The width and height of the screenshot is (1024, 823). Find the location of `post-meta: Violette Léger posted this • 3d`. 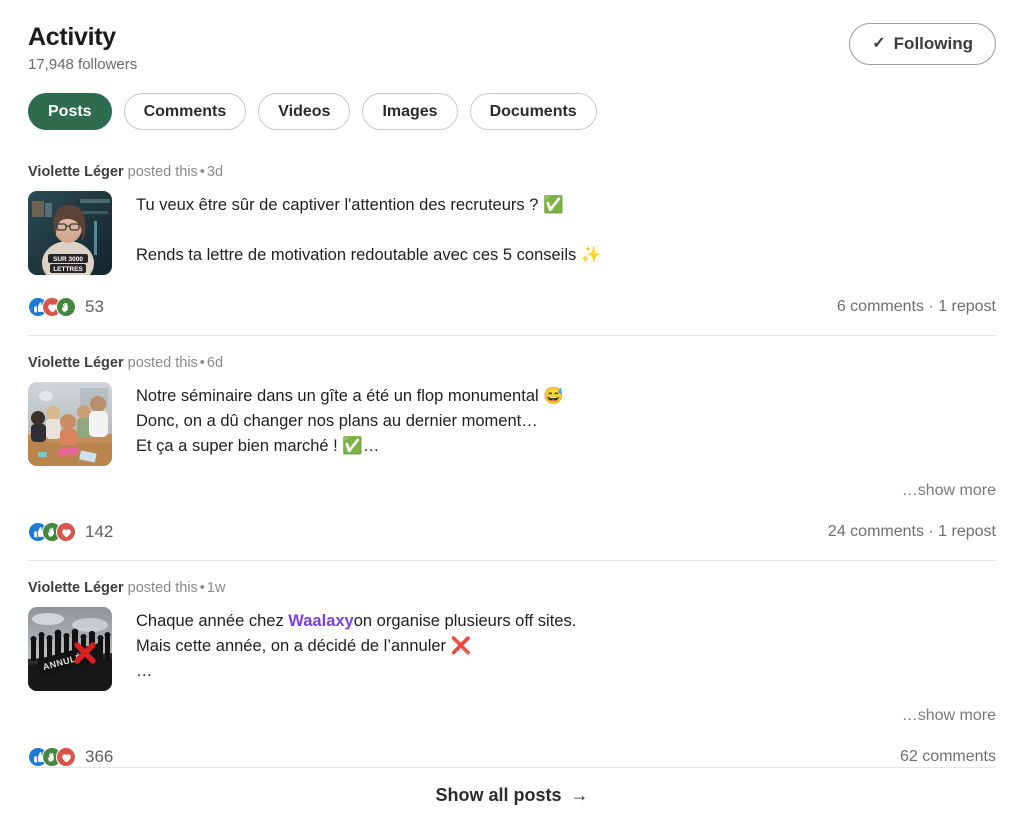

post-meta: Violette Léger posted this • 3d is located at coordinates (512, 172).